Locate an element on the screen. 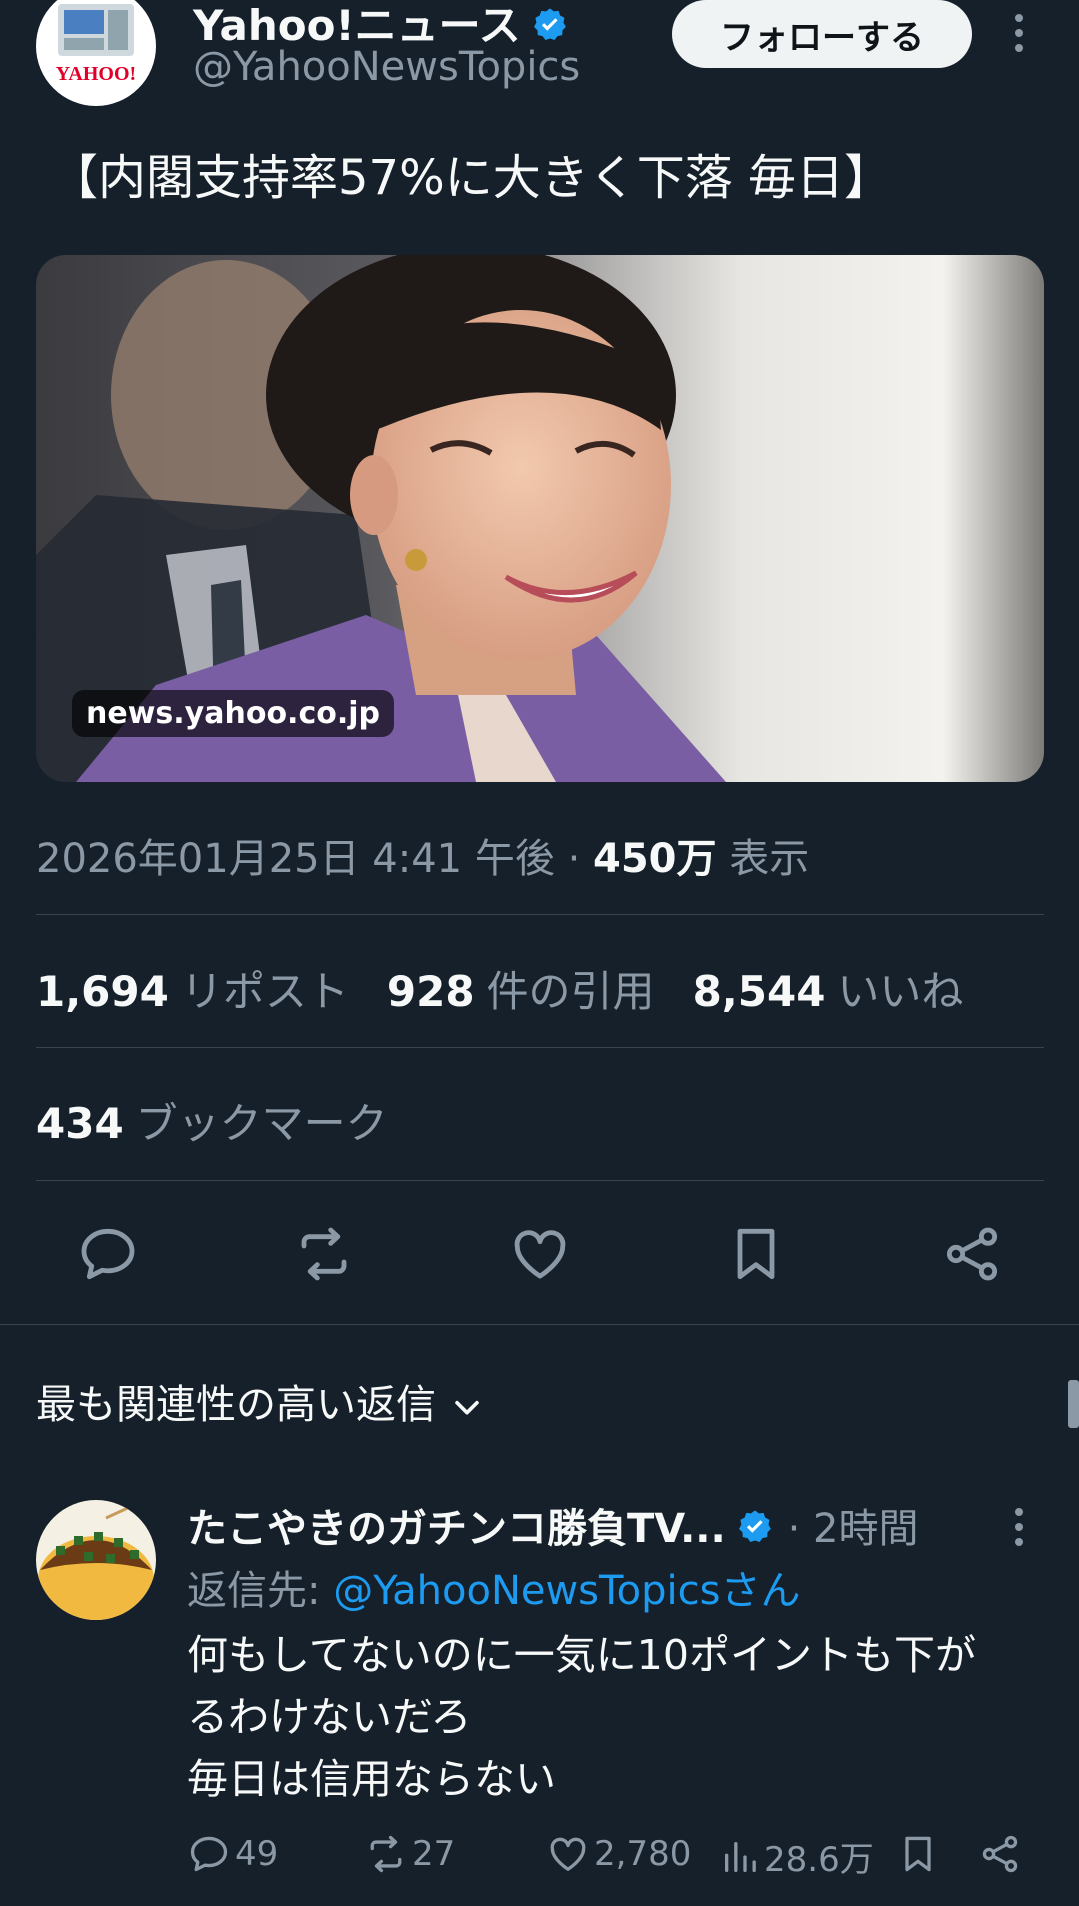 Image resolution: width=1079 pixels, height=1906 pixels. reply-reply-button: 49 is located at coordinates (232, 1854).